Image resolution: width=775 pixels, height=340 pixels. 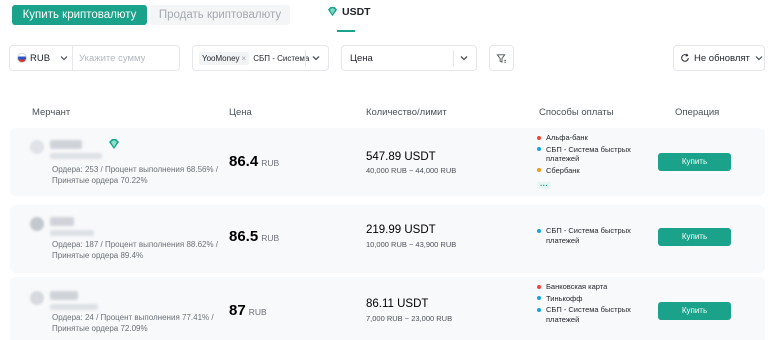 I want to click on limit: 40,000 RUB ~ 44,000 RUB, so click(x=411, y=170).